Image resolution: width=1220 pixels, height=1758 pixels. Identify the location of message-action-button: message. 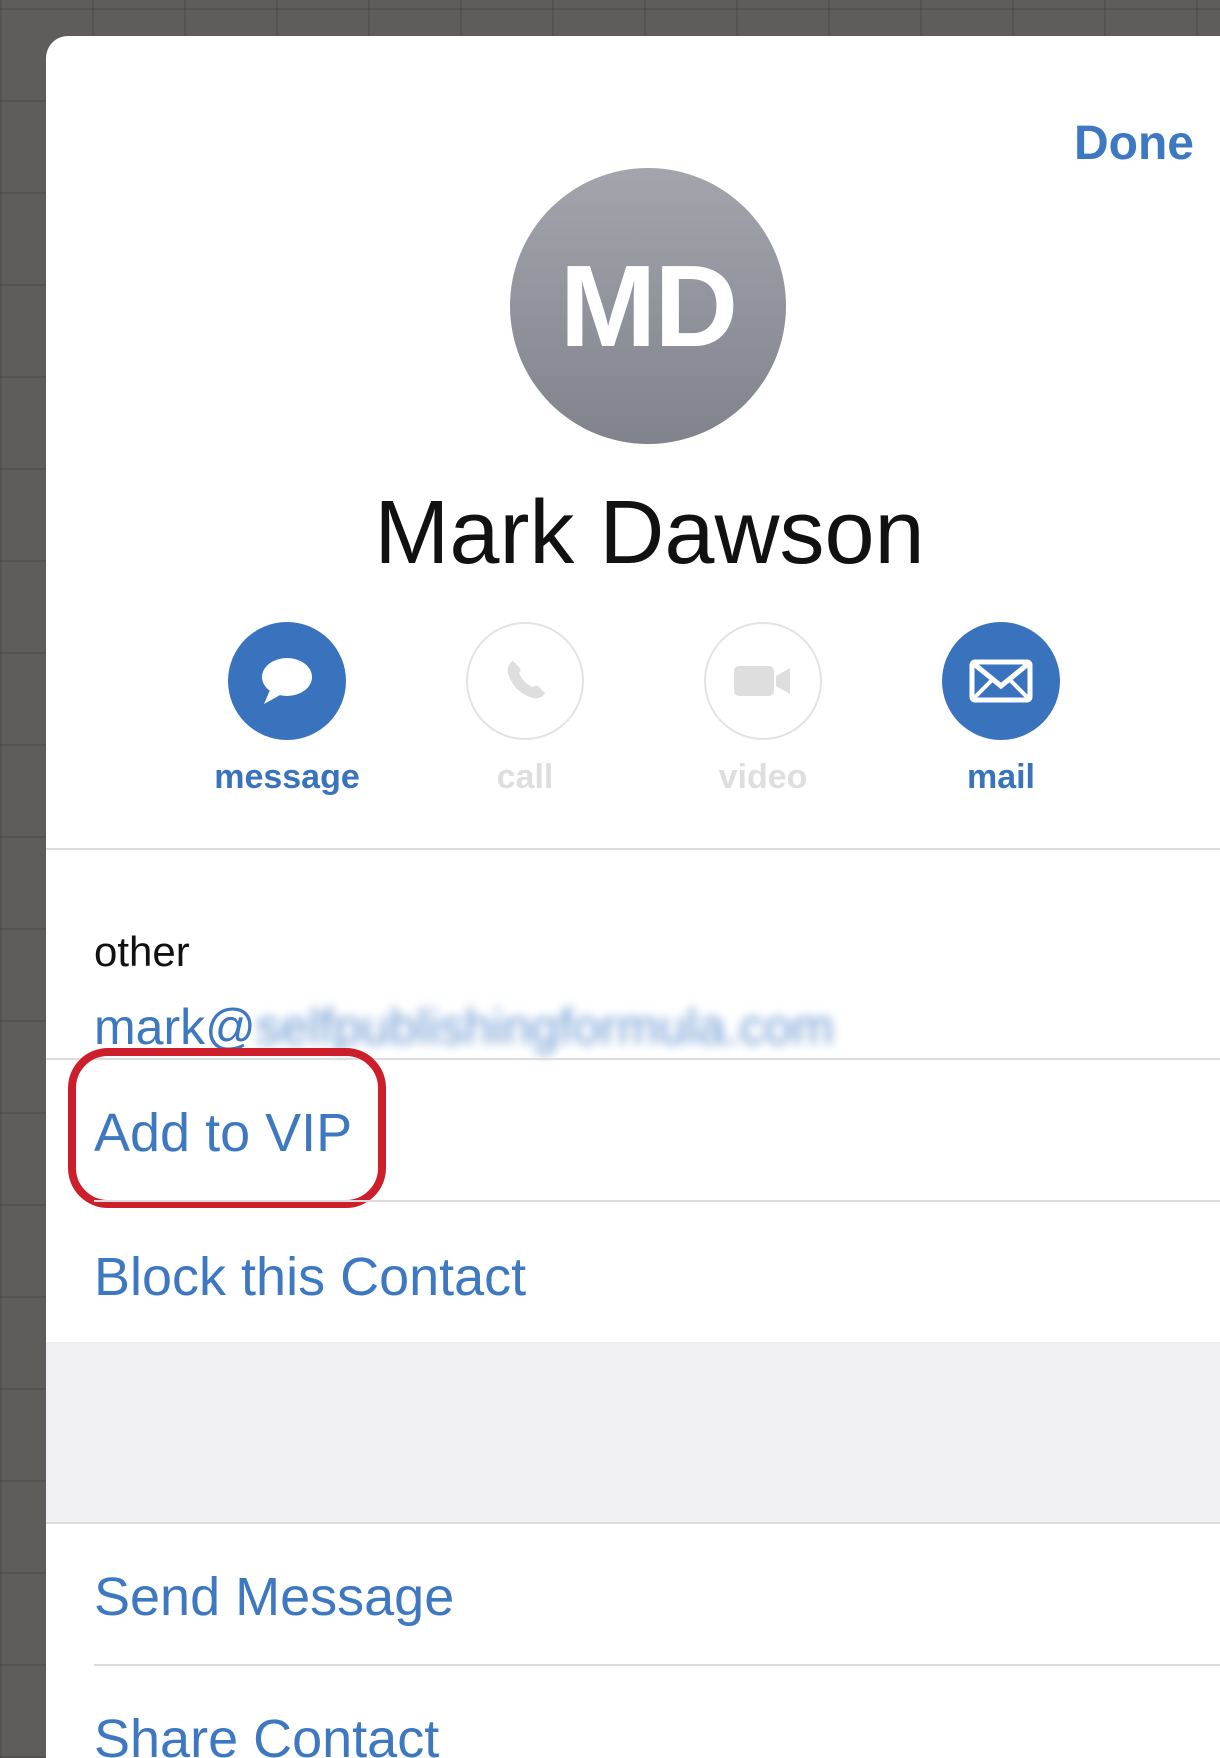
(287, 709).